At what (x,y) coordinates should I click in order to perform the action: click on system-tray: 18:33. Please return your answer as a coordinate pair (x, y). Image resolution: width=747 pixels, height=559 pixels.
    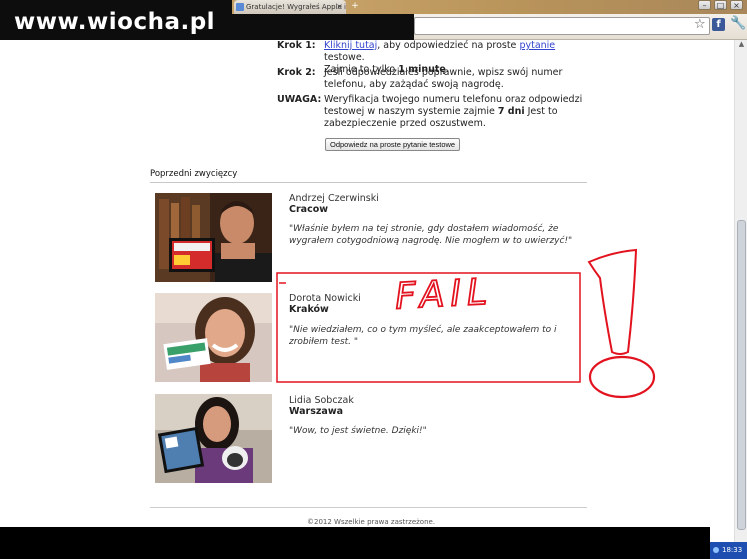
    Looking at the image, I should click on (728, 550).